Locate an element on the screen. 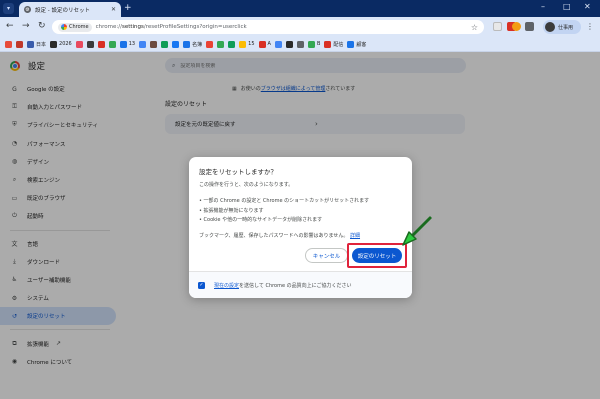 The width and height of the screenshot is (600, 399). green-arrow-icon is located at coordinates (417, 231).